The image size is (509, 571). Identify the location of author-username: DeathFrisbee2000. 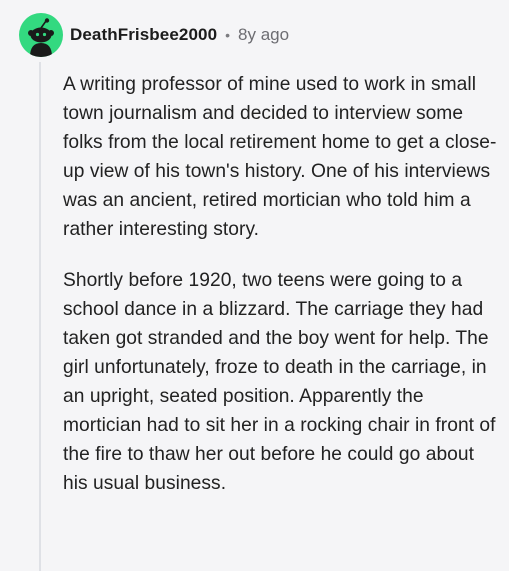
(143, 35).